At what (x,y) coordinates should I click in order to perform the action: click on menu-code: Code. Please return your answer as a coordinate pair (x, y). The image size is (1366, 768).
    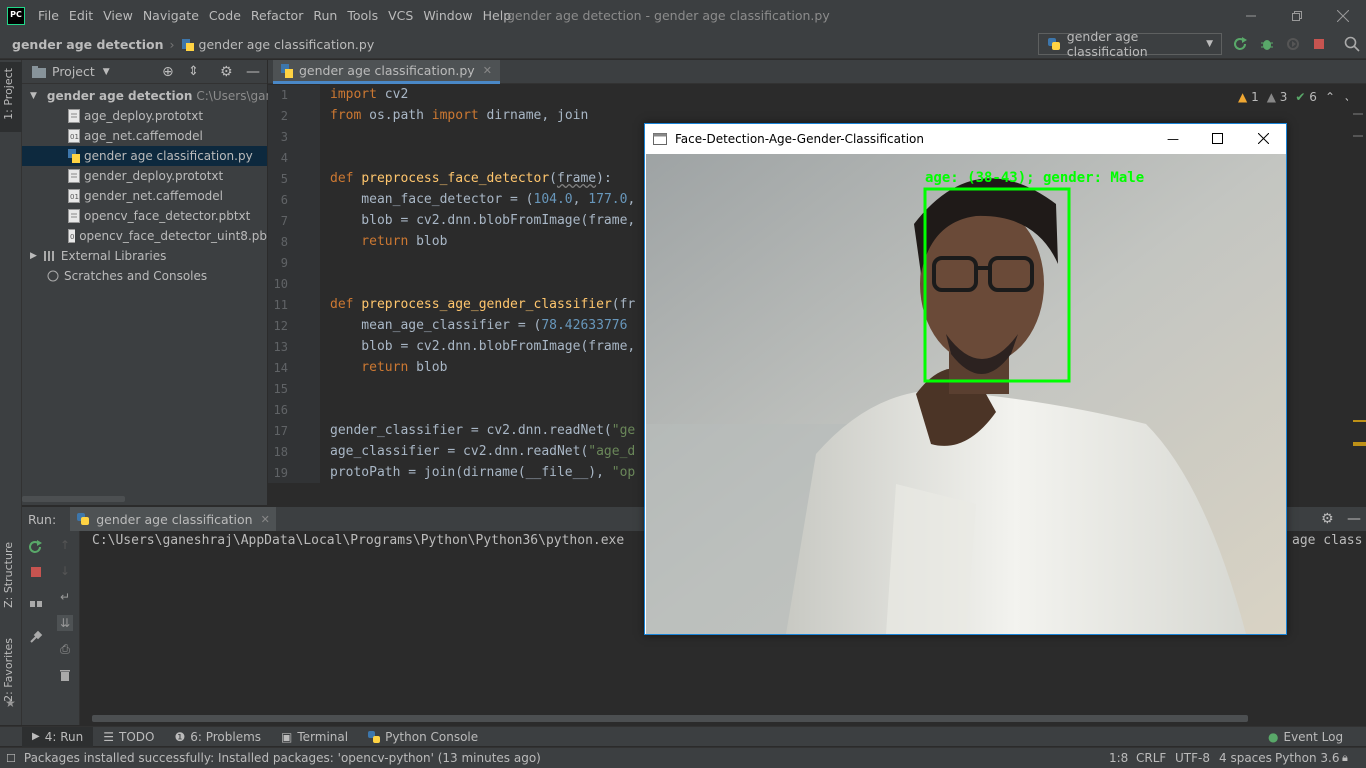
    Looking at the image, I should click on (225, 15).